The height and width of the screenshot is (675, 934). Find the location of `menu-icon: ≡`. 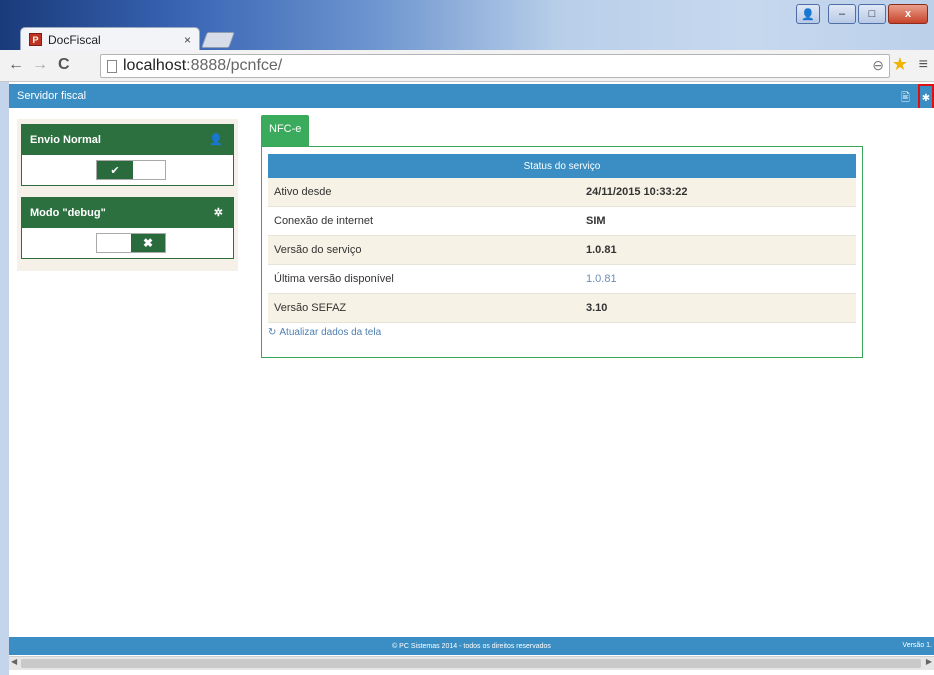

menu-icon: ≡ is located at coordinates (923, 65).